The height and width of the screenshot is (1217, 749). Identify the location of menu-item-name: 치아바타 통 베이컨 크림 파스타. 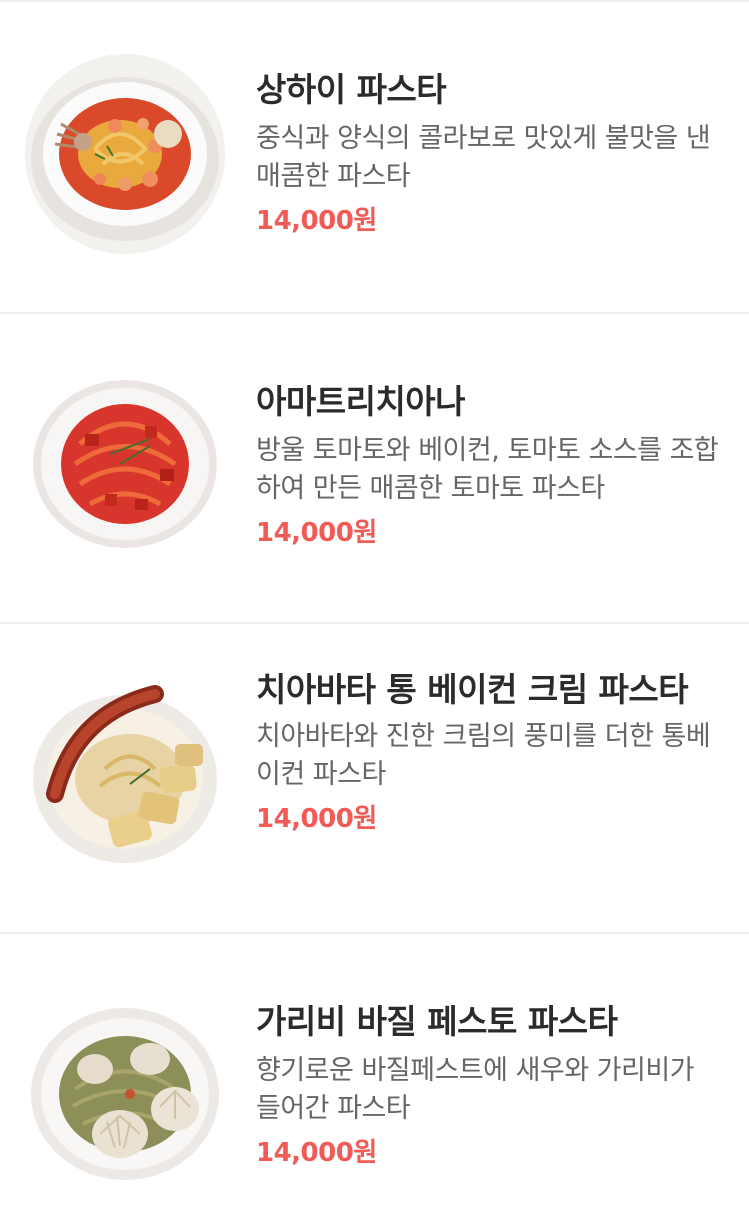
(472, 689).